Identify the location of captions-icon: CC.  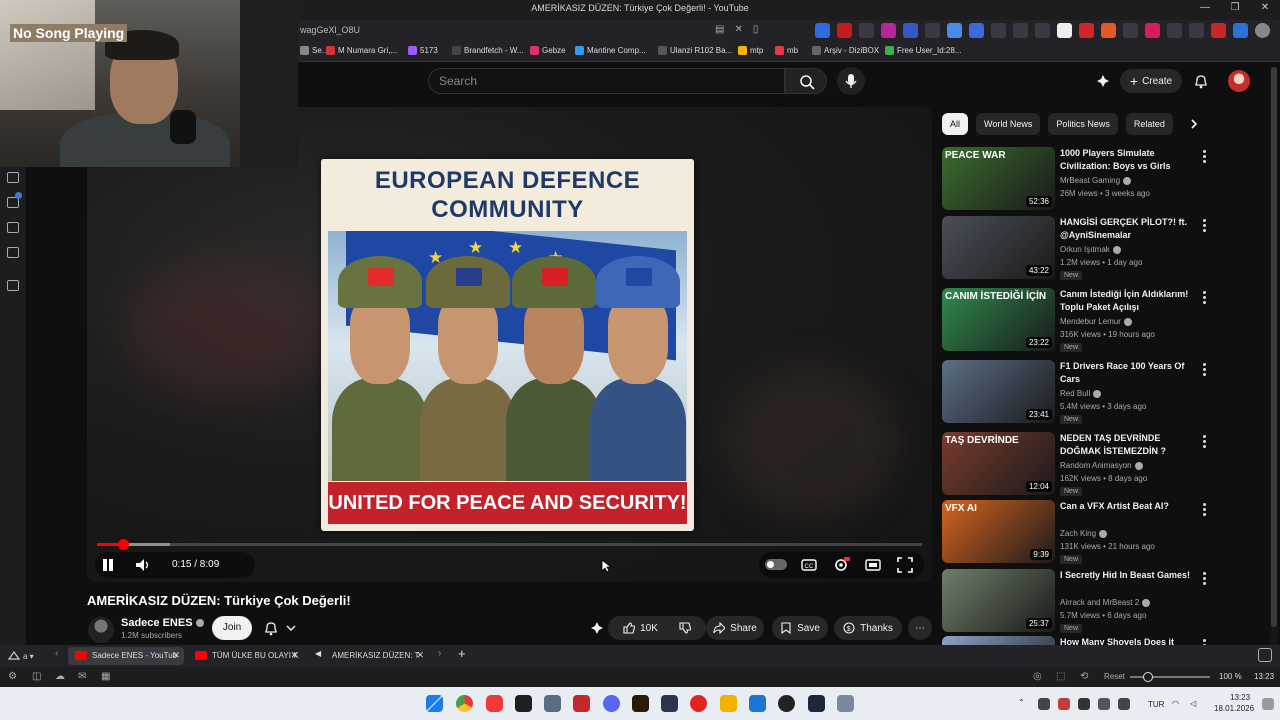
(809, 565).